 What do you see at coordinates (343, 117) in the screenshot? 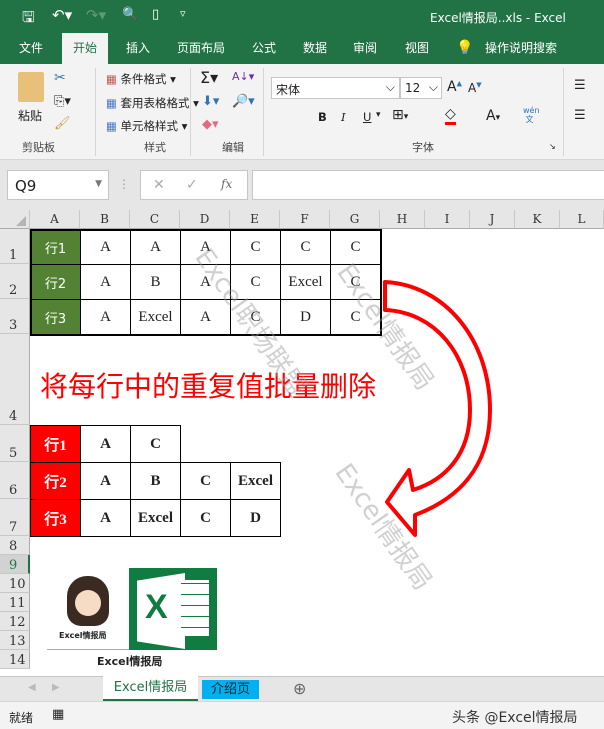
I see `italic-button: I` at bounding box center [343, 117].